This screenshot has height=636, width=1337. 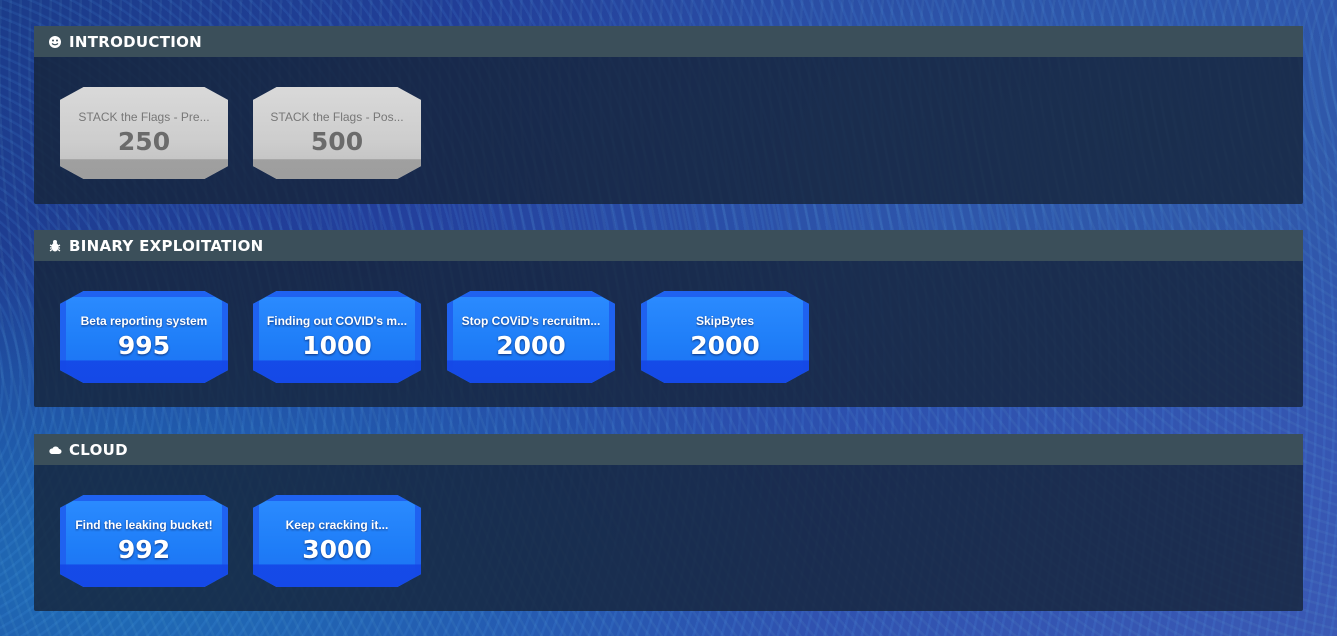 I want to click on challenge-card: Finding out COVID's m... 1000, so click(x=337, y=337).